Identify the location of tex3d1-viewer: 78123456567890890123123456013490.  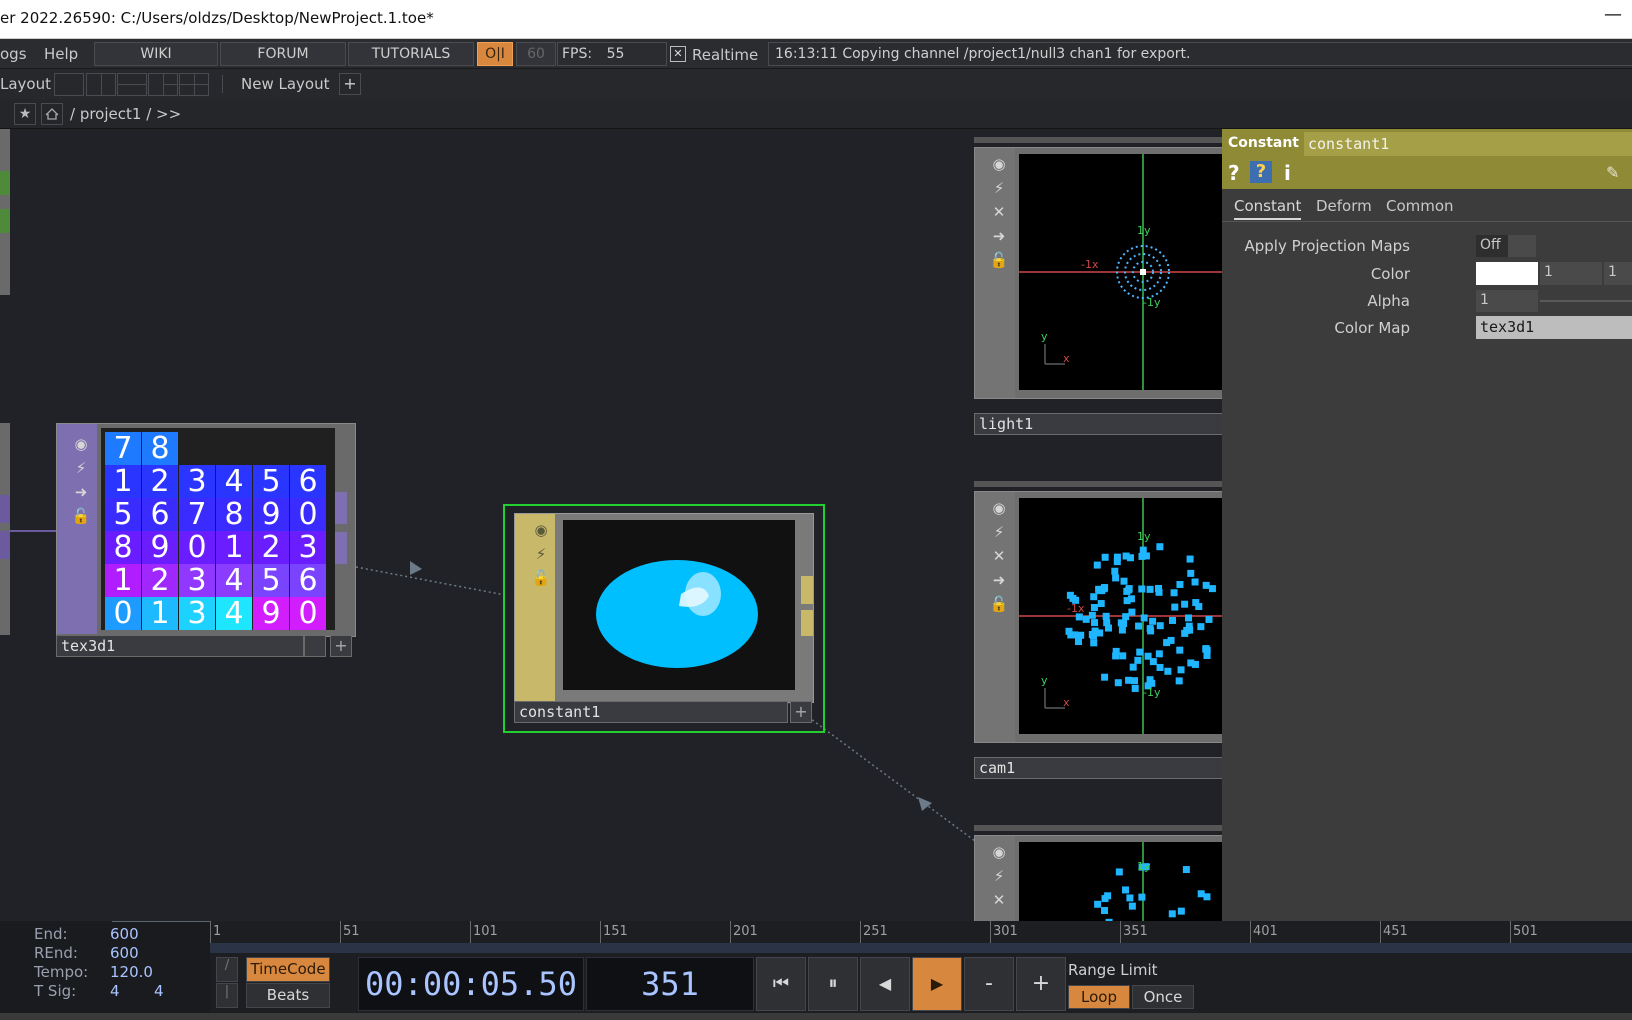
(218, 529).